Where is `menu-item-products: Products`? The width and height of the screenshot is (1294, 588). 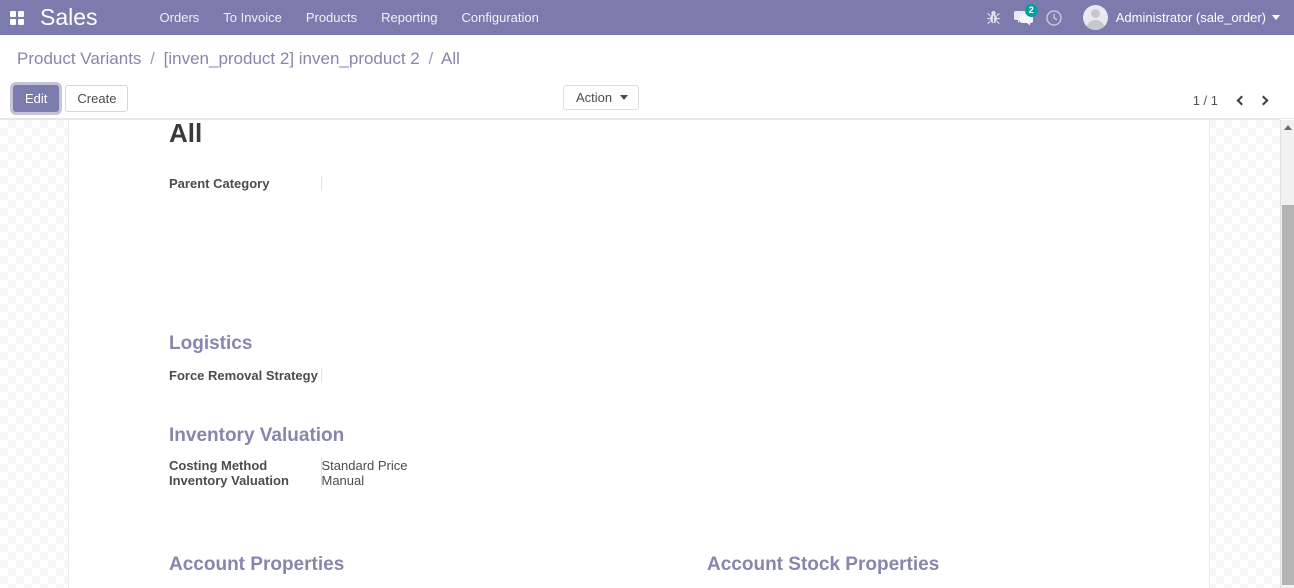 menu-item-products: Products is located at coordinates (331, 17).